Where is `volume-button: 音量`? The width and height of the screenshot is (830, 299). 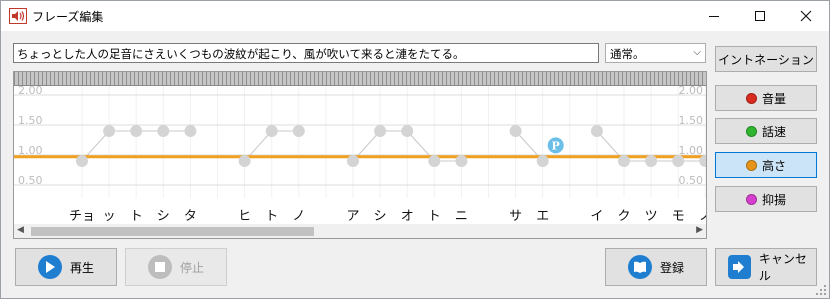
volume-button: 音量 is located at coordinates (766, 98).